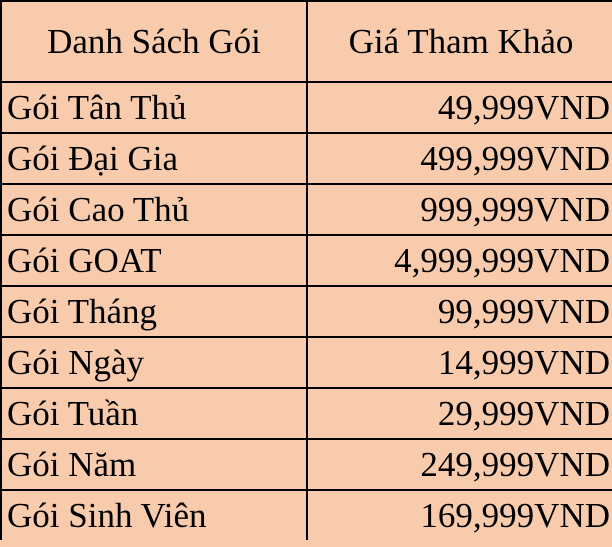  Describe the element at coordinates (154, 413) in the screenshot. I see `package-name-cell: Gói Tuần` at that location.